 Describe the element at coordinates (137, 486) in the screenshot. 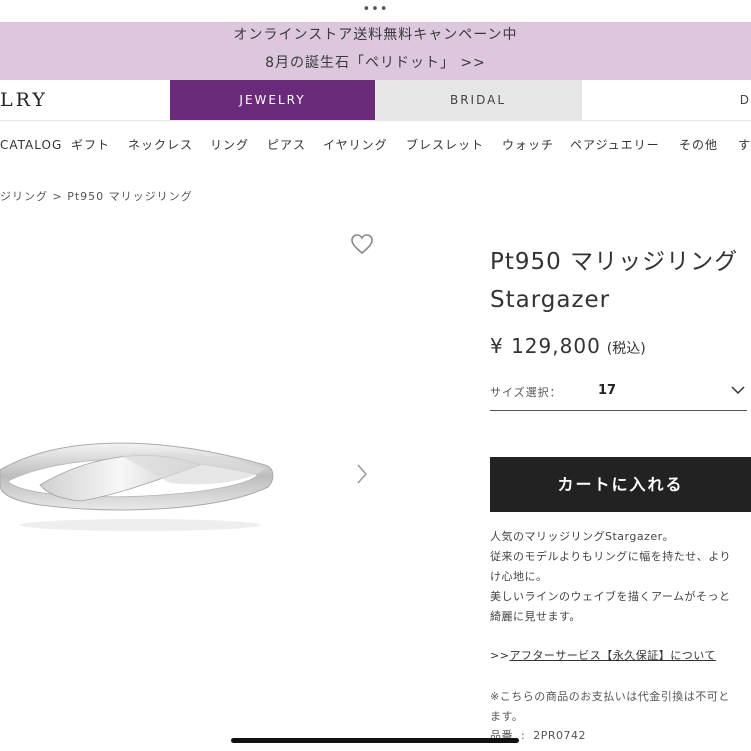

I see `ring-image` at that location.